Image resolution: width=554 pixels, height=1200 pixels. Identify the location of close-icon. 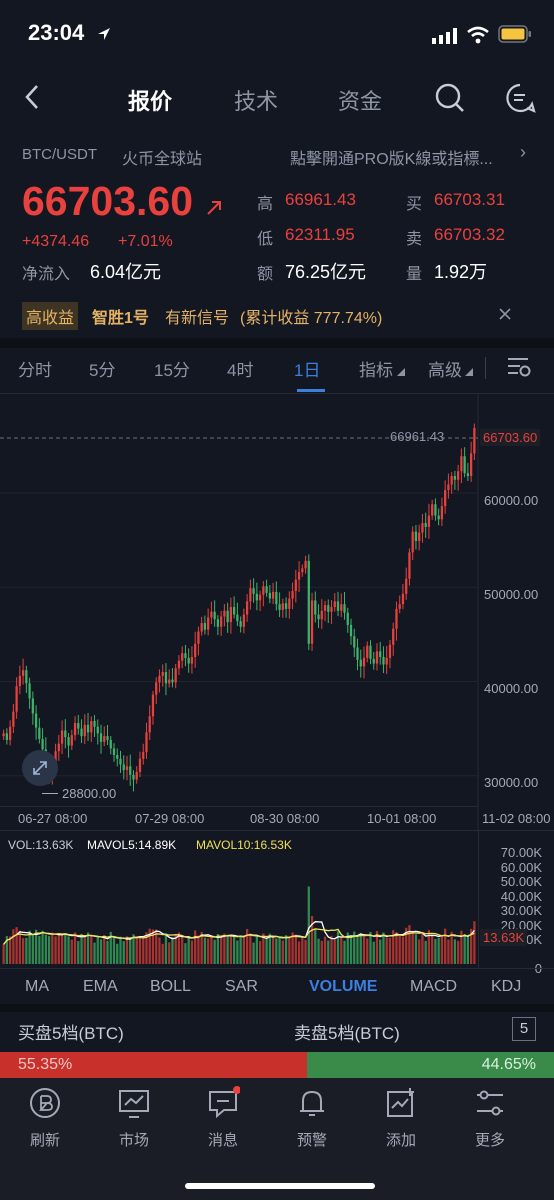
(505, 314).